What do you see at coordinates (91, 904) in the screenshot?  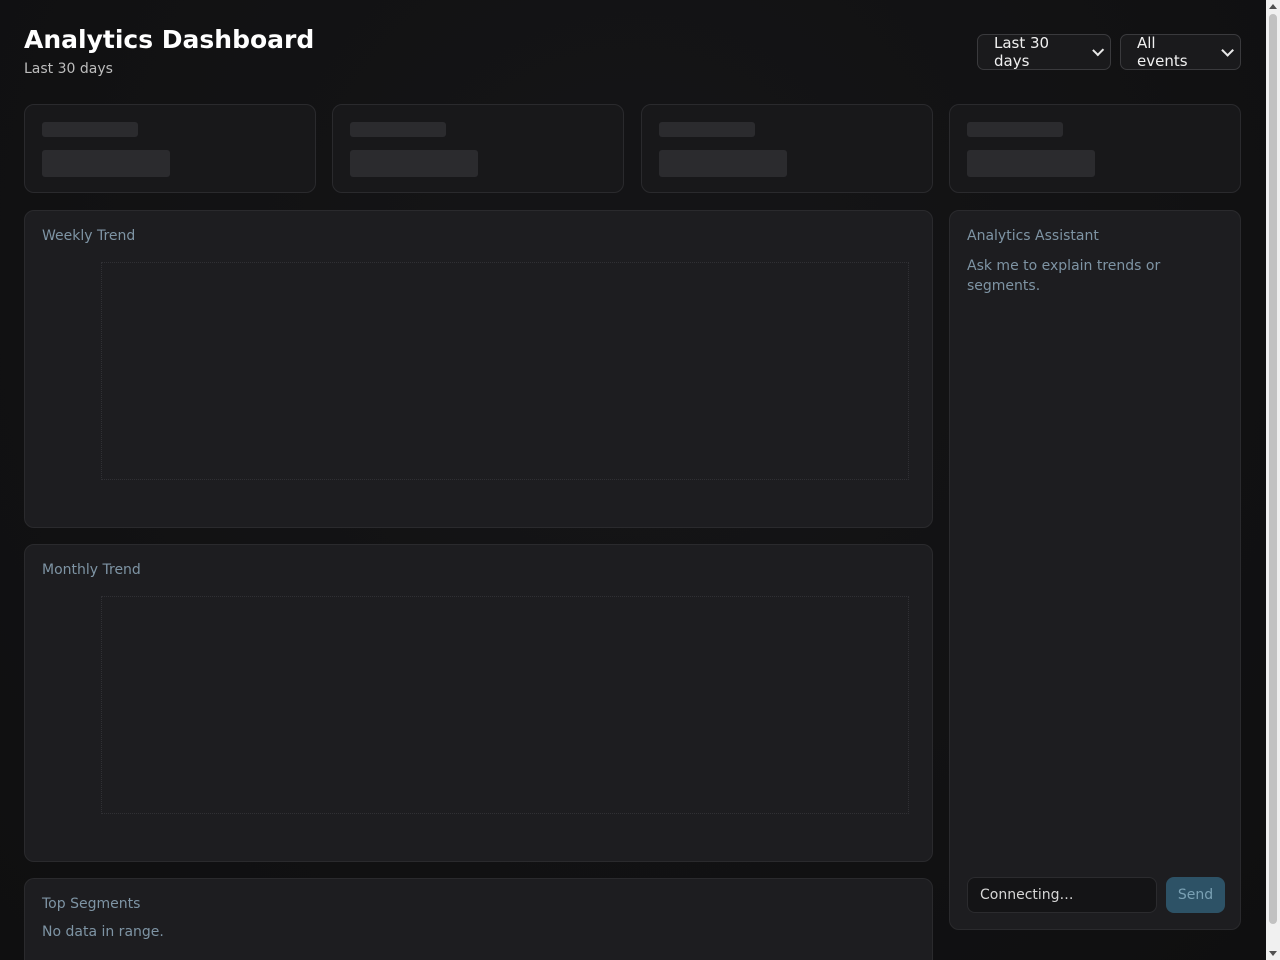 I see `top-segments-title: Top Segments` at bounding box center [91, 904].